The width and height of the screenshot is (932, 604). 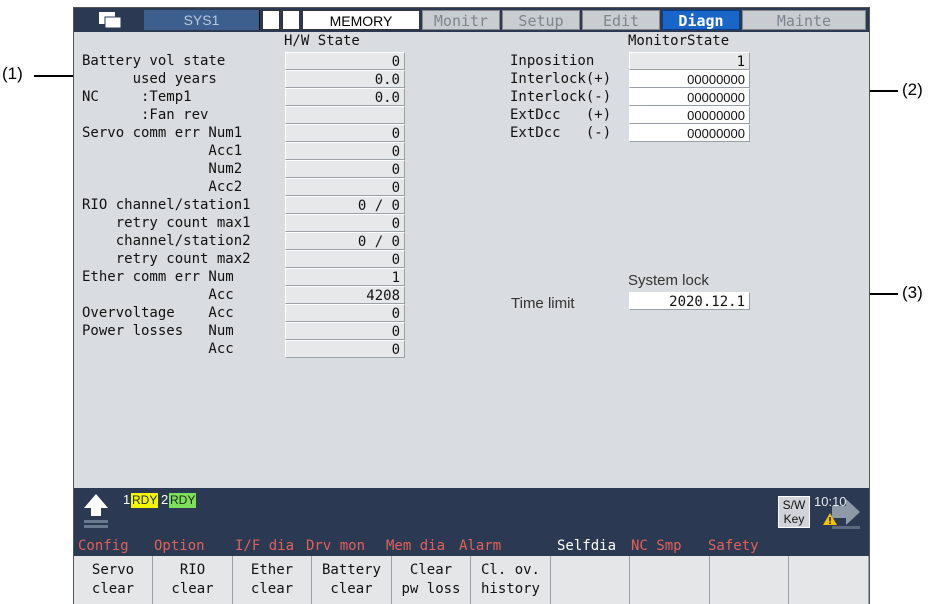 What do you see at coordinates (192, 589) in the screenshot?
I see `function-key-2-line2: clear` at bounding box center [192, 589].